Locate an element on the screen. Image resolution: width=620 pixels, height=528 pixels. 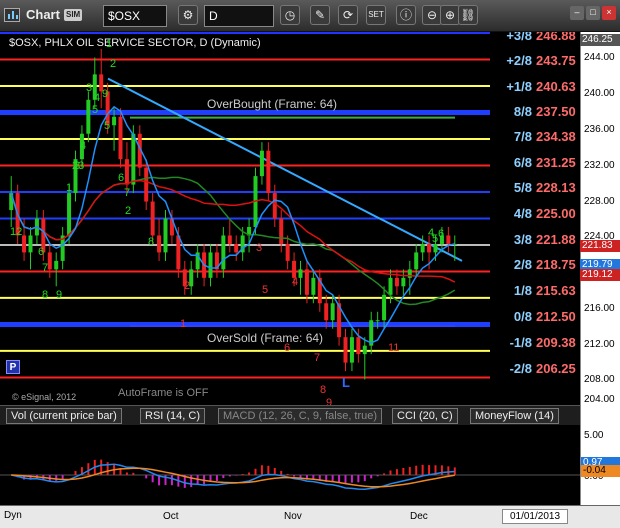
minimize-icon: – is located at coordinates (577, 13).